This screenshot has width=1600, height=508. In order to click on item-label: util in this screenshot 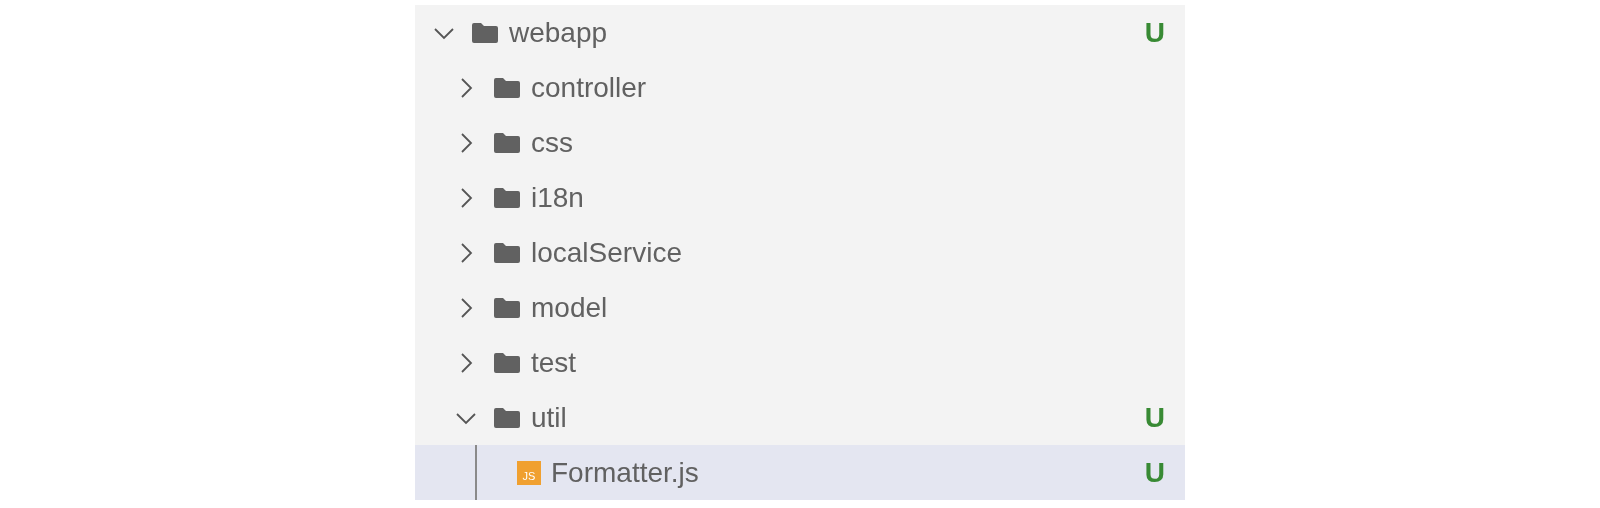, I will do `click(549, 417)`.